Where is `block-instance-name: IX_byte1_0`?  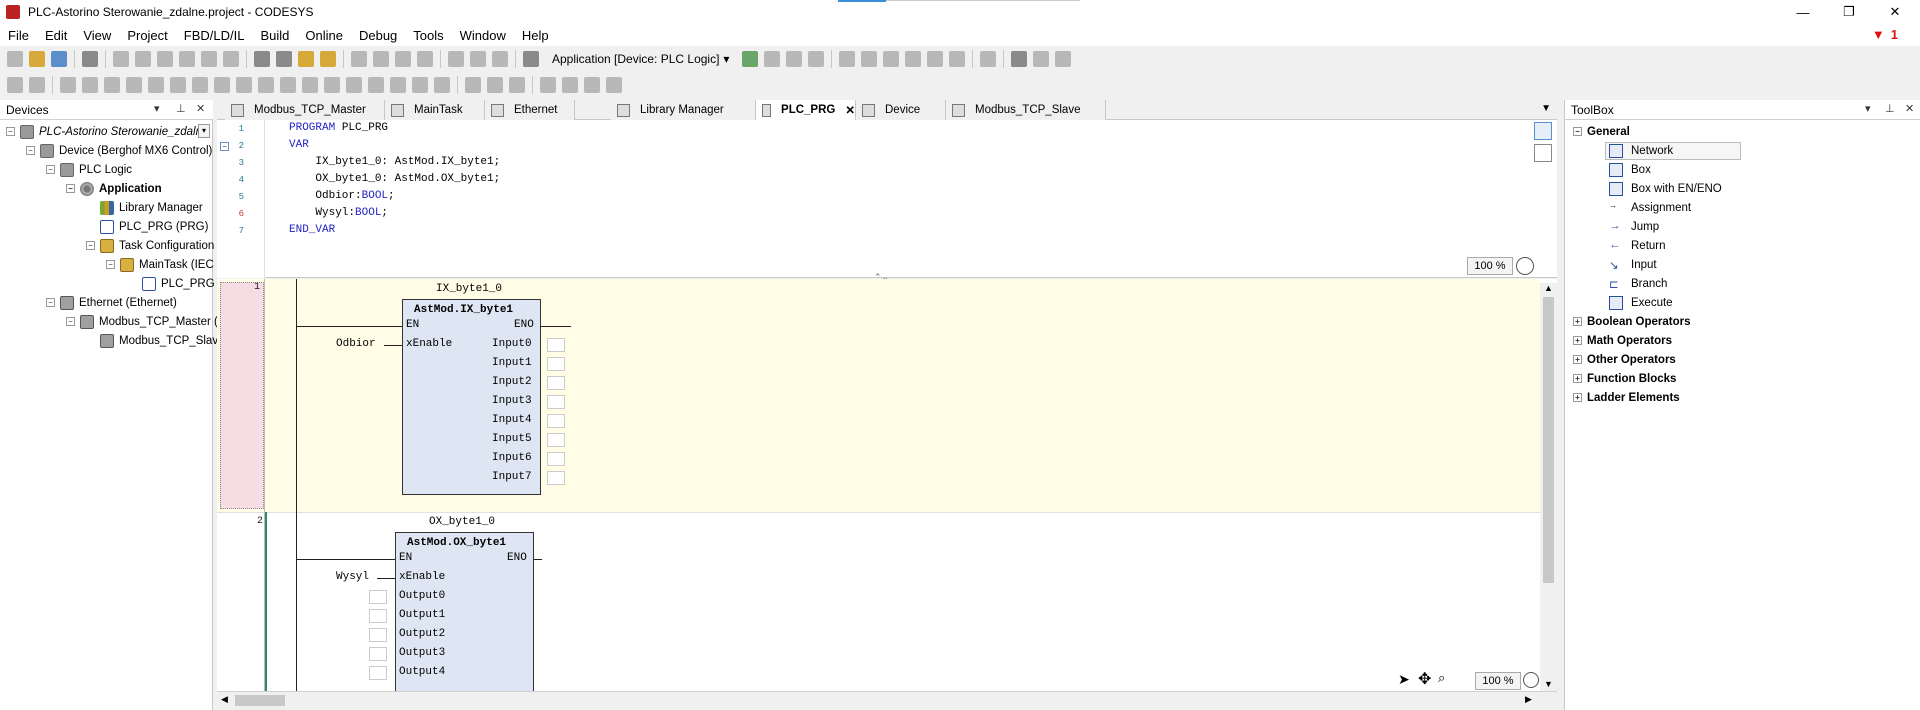
block-instance-name: IX_byte1_0 is located at coordinates (469, 289).